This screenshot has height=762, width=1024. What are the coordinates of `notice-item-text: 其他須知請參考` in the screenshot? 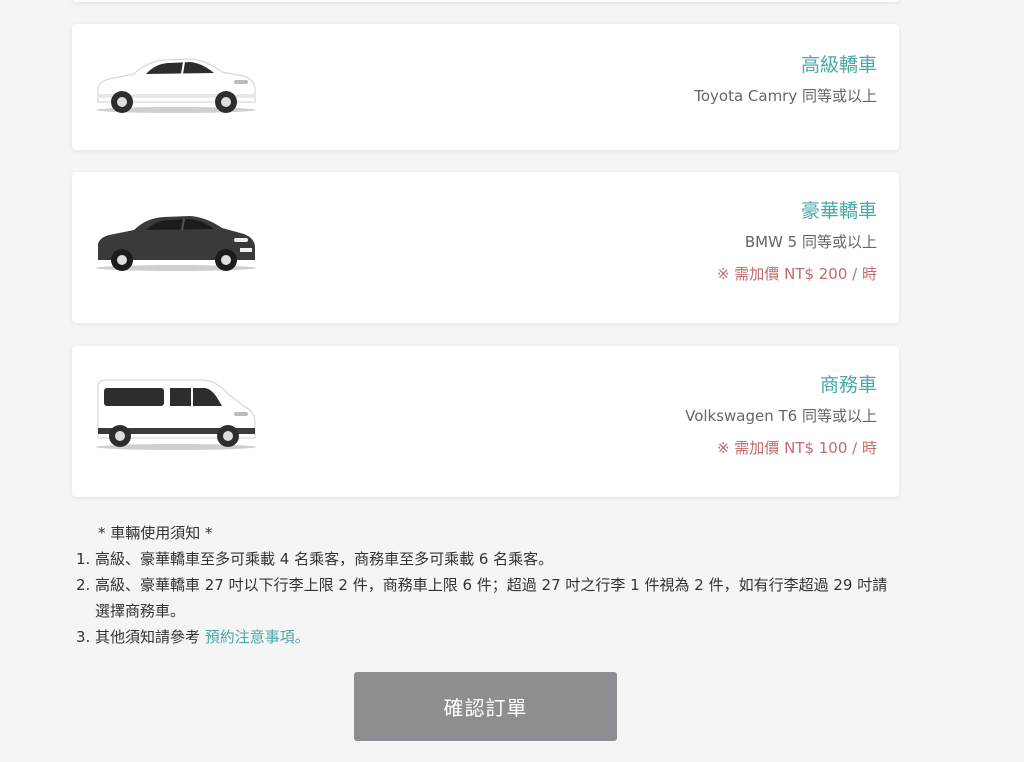 It's located at (150, 637).